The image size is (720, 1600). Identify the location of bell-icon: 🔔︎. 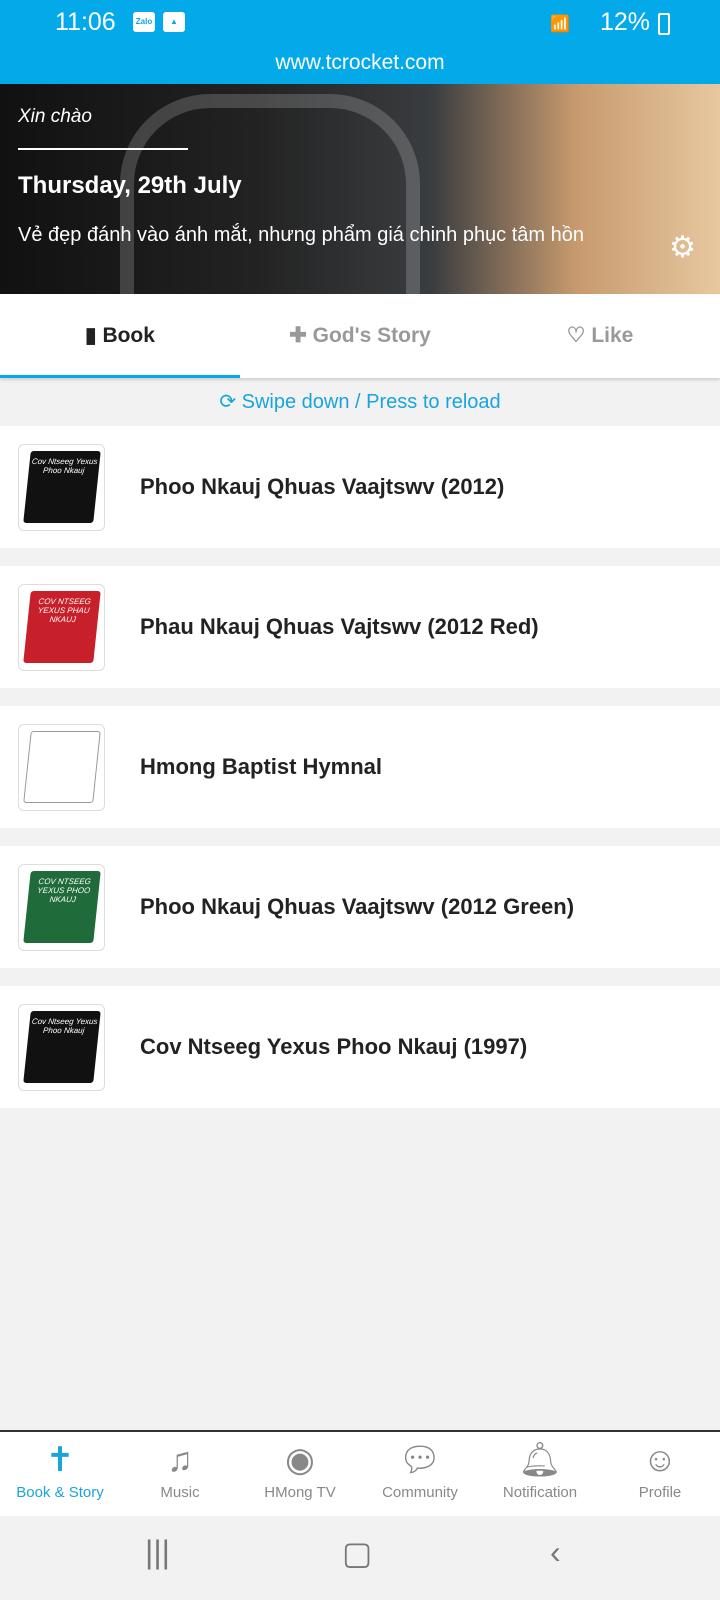
(540, 1460).